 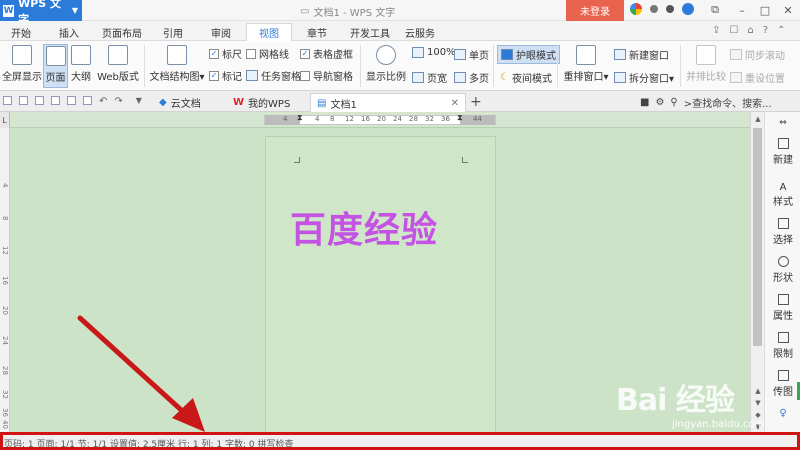 What do you see at coordinates (317, 32) in the screenshot?
I see `tab-chapter: 章节` at bounding box center [317, 32].